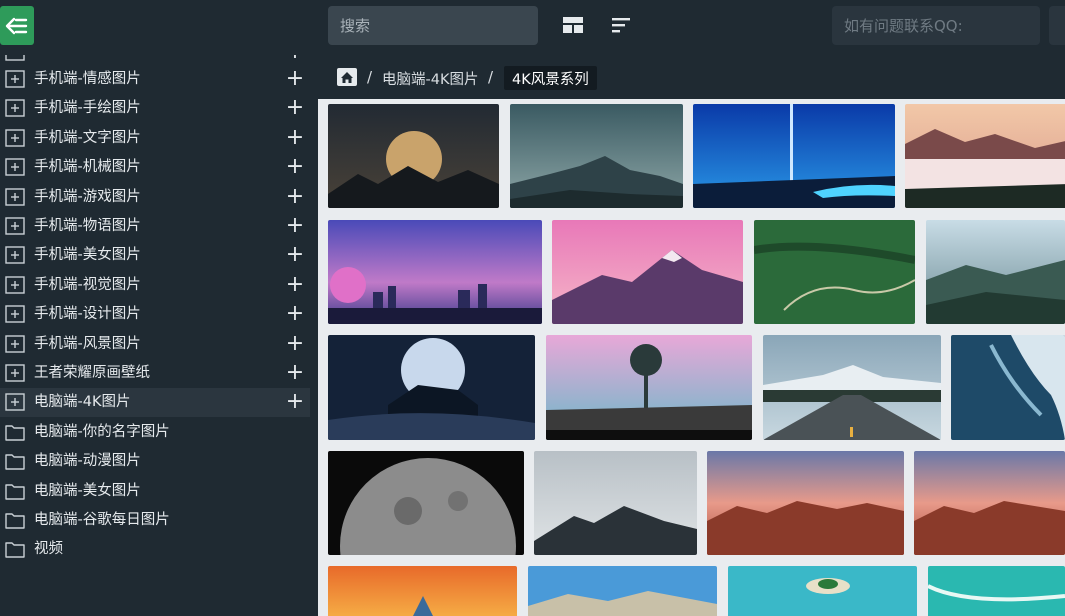  Describe the element at coordinates (155, 314) in the screenshot. I see `sidebar-item: 手机端-设计图片 +` at that location.